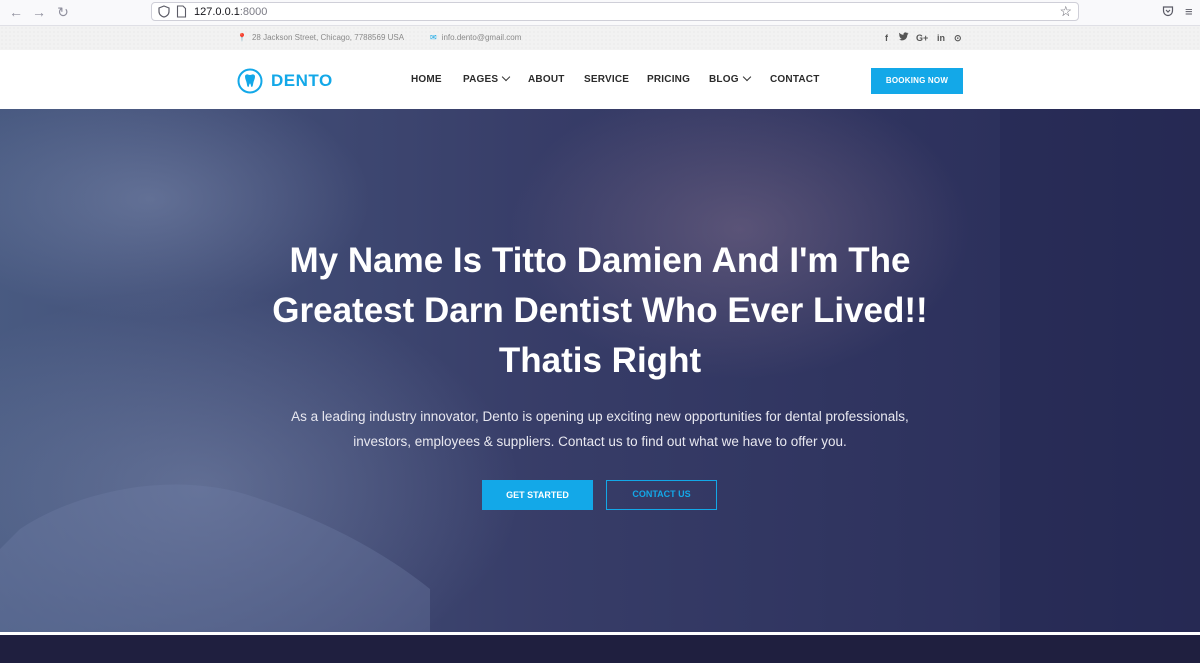  I want to click on hero-title-line: Greatest Darn Dentist Who Ever Lived!!, so click(600, 310).